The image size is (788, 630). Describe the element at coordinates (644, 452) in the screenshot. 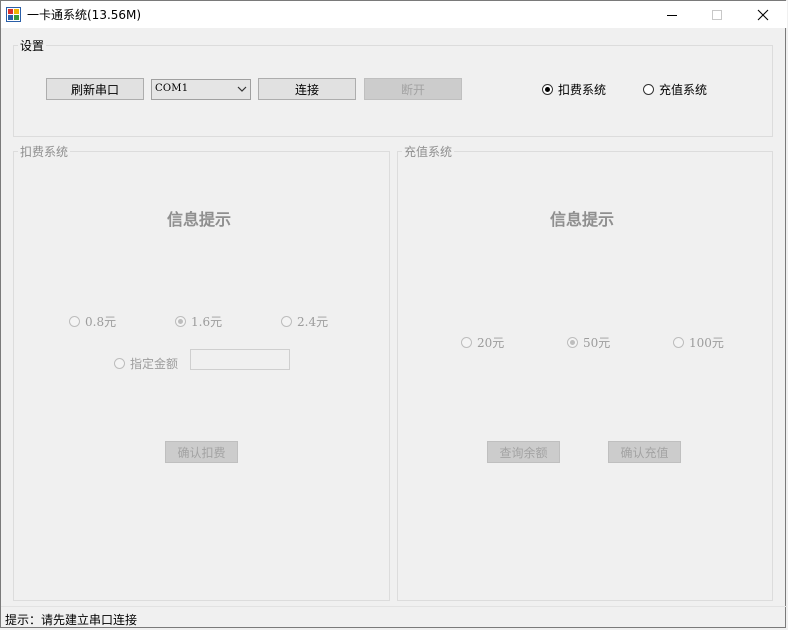

I see `confirm-recharge-button: 确认充值` at that location.